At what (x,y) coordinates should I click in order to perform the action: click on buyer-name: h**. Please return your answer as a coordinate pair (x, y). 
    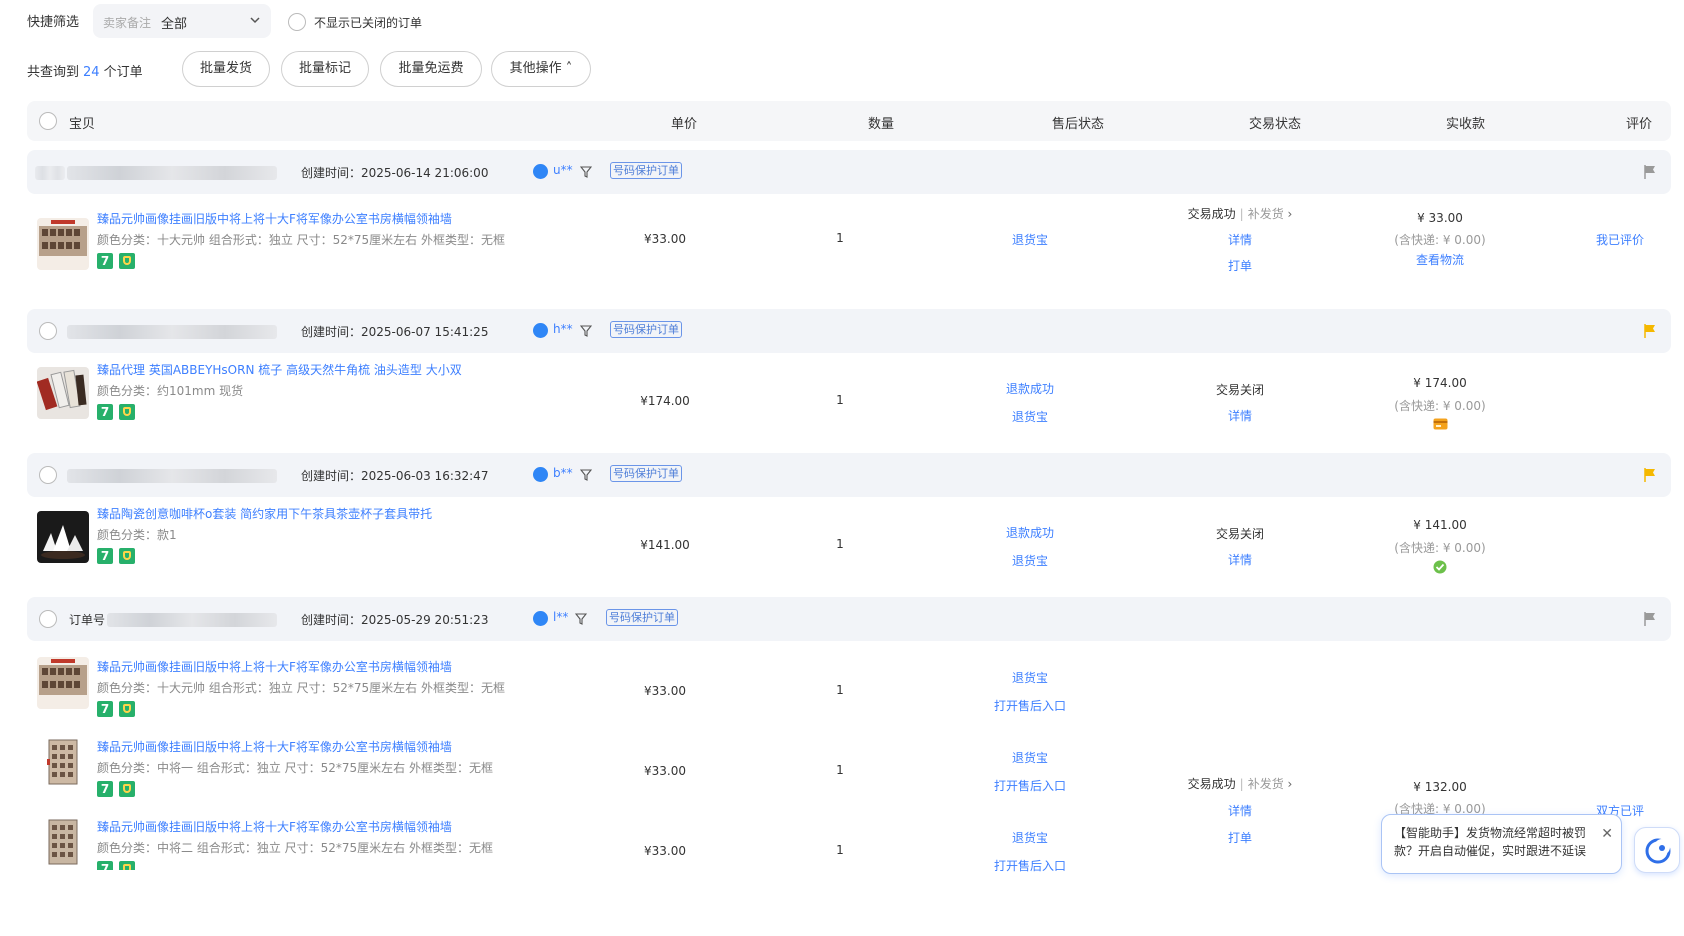
    Looking at the image, I should click on (563, 329).